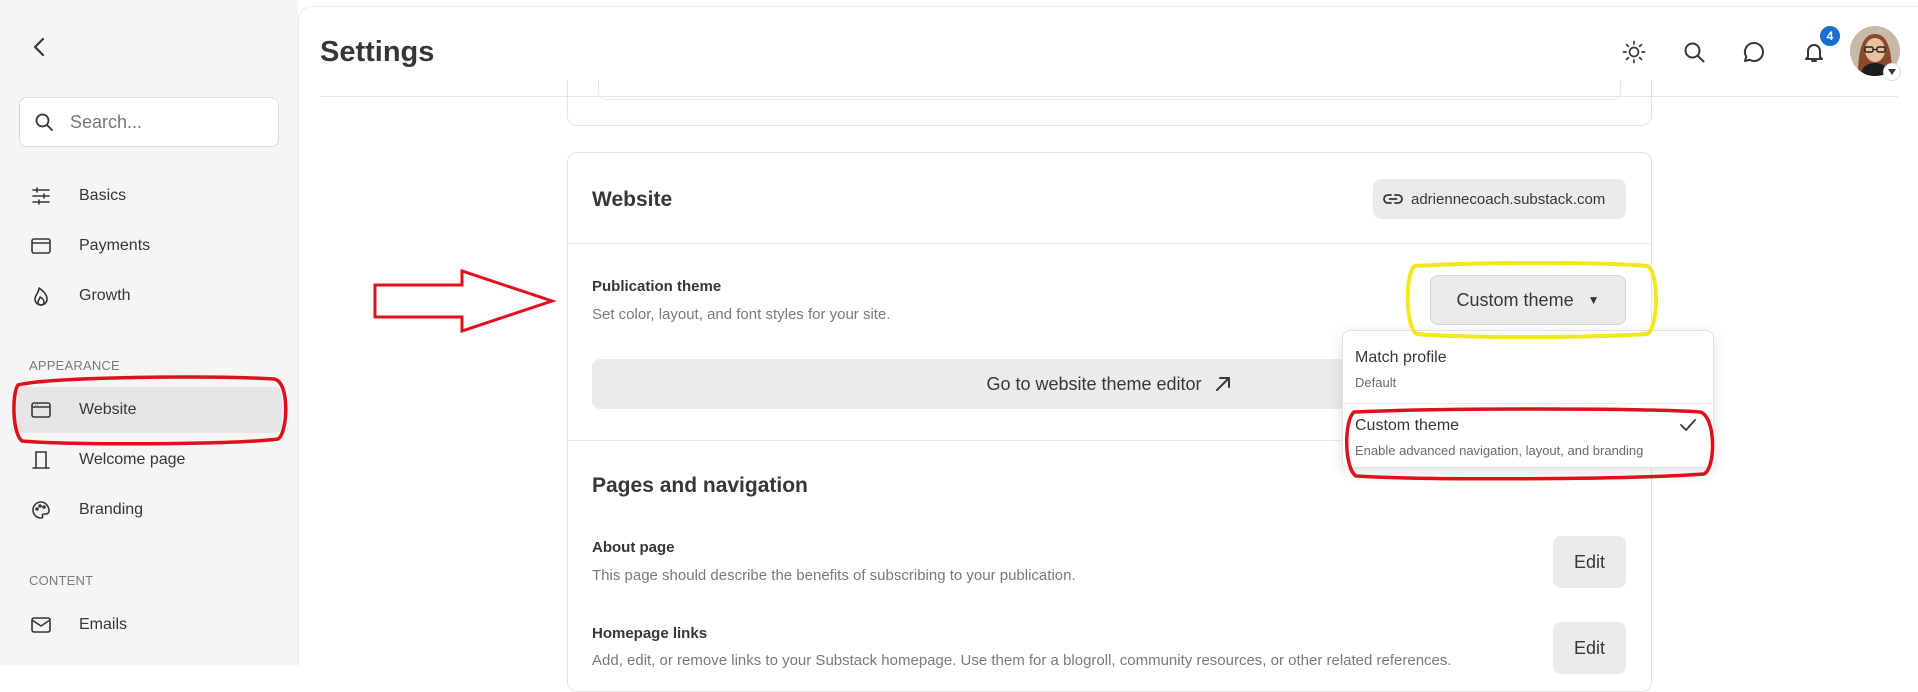  I want to click on section-label-appearance: APPEARANCE, so click(74, 365).